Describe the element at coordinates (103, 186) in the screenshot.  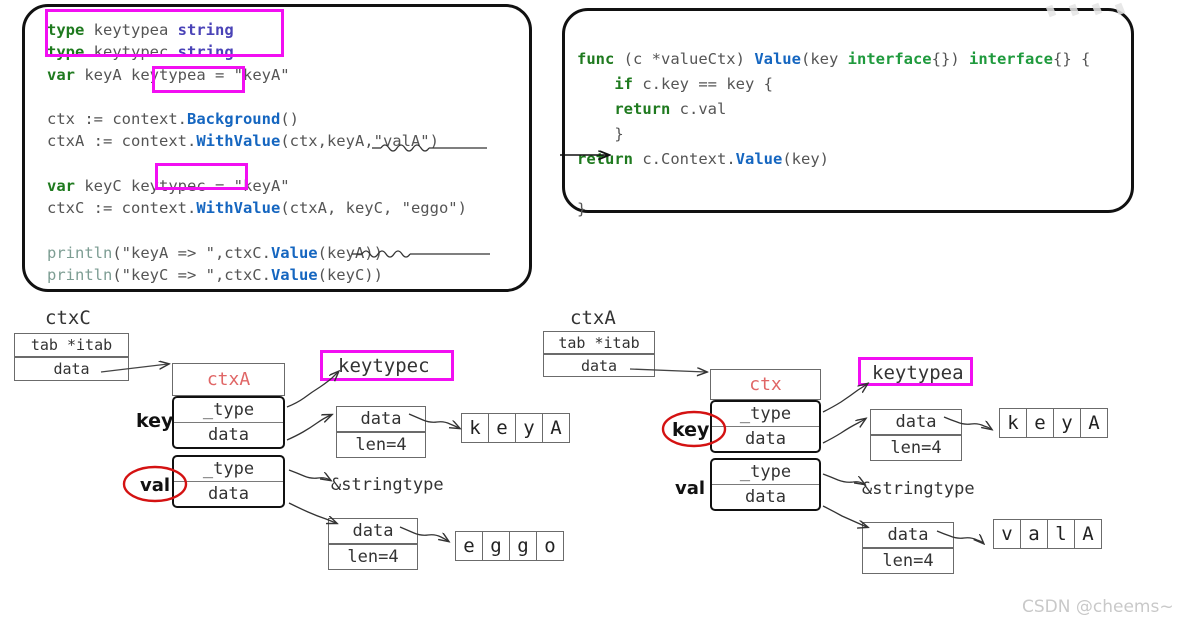
I see `code-token: keyC` at that location.